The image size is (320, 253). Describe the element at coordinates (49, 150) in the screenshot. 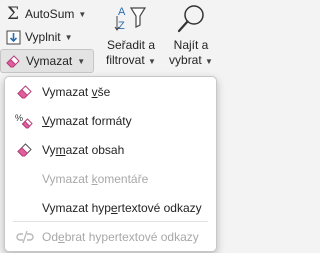

I see `label-part: Vy` at that location.